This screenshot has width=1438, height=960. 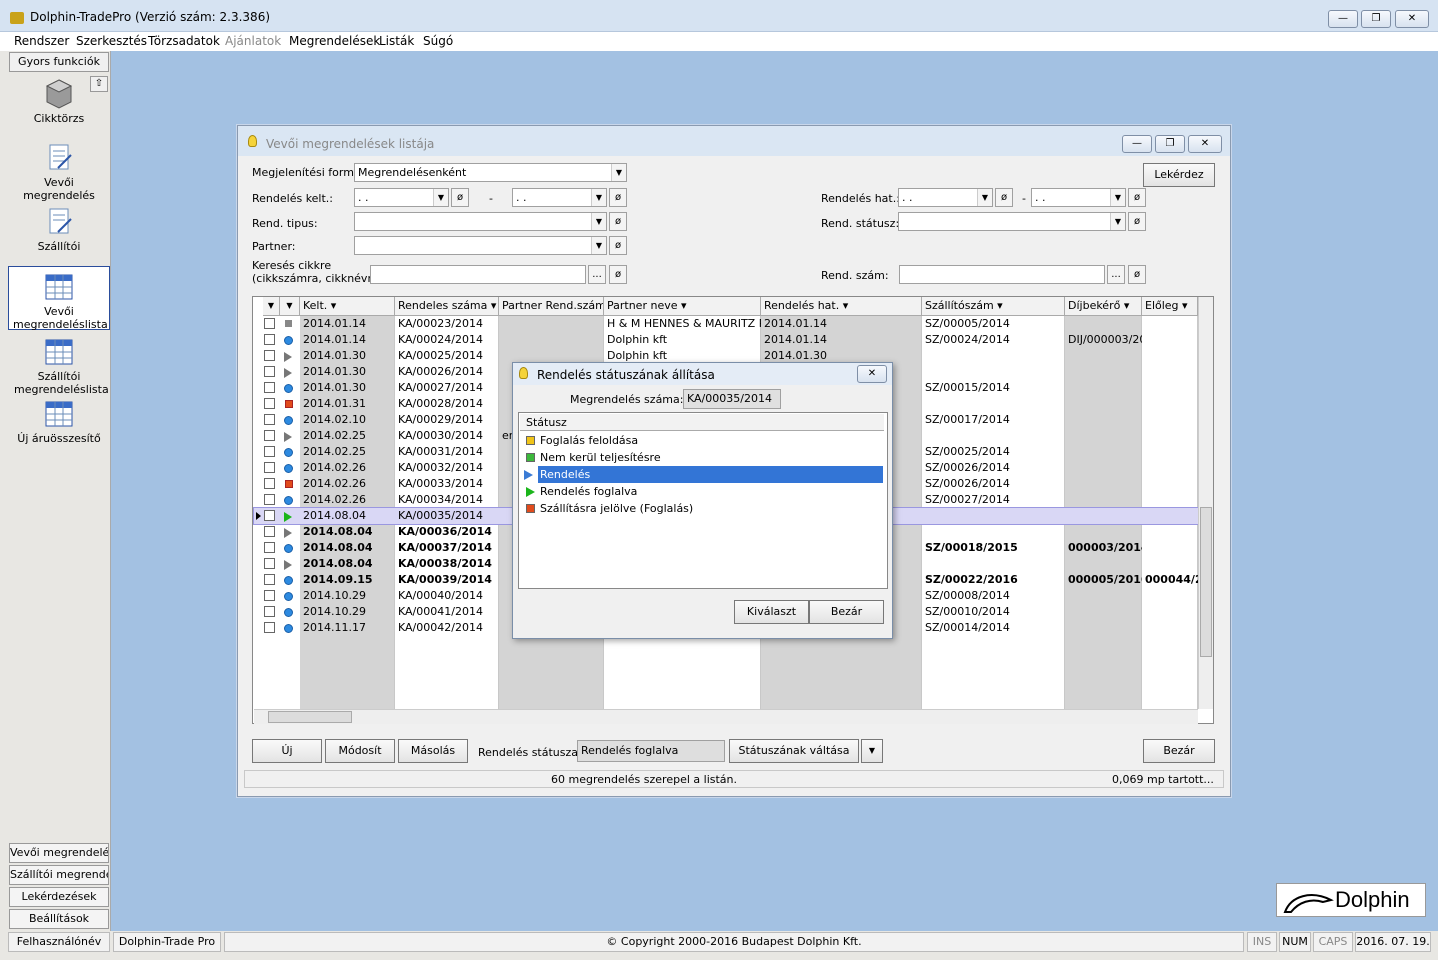 I want to click on status-option: Rendelés, so click(x=703, y=474).